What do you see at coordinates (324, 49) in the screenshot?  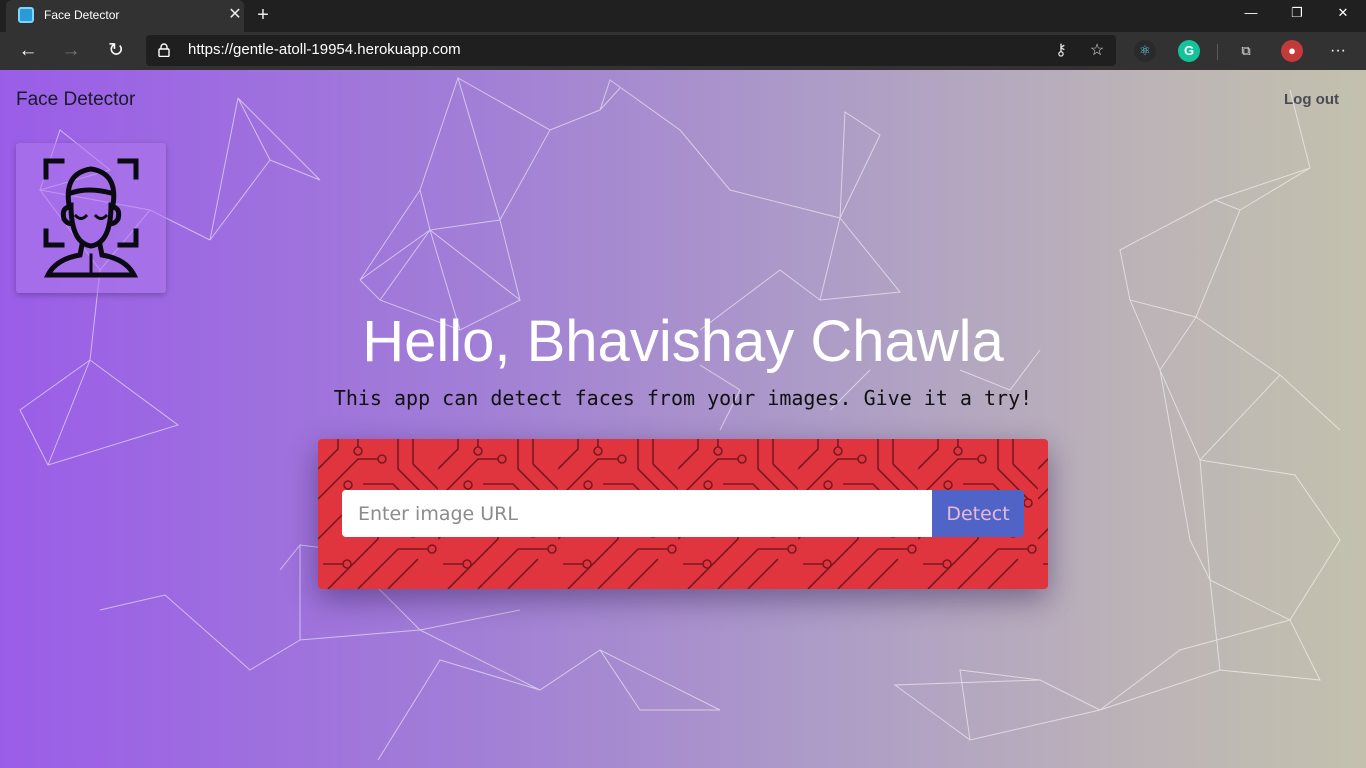 I see `url-text: https://gentle-atoll-19954.herokuapp.com` at bounding box center [324, 49].